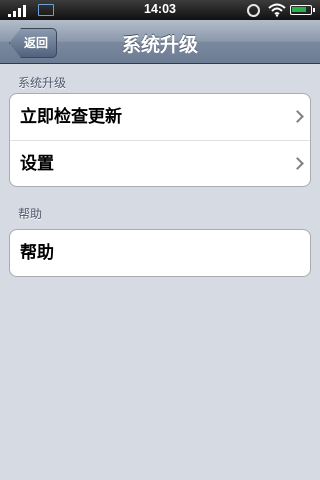 The width and height of the screenshot is (320, 480). What do you see at coordinates (42, 83) in the screenshot?
I see `section-header-system-upgrade: 系统升级` at bounding box center [42, 83].